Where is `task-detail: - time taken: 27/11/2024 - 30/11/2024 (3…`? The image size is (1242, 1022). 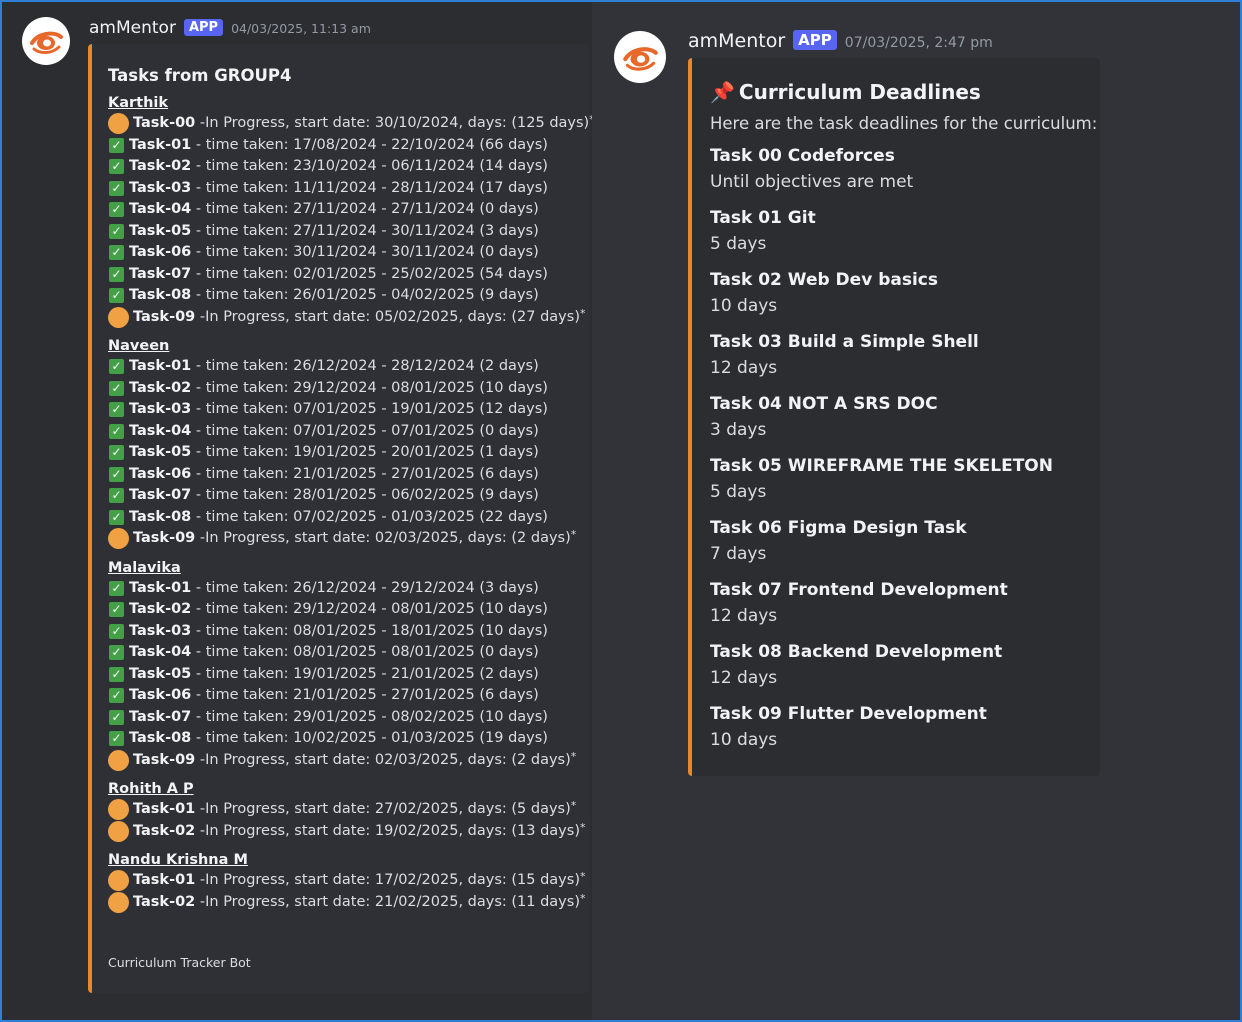
task-detail: - time taken: 27/11/2024 - 30/11/2024 (3… is located at coordinates (365, 230).